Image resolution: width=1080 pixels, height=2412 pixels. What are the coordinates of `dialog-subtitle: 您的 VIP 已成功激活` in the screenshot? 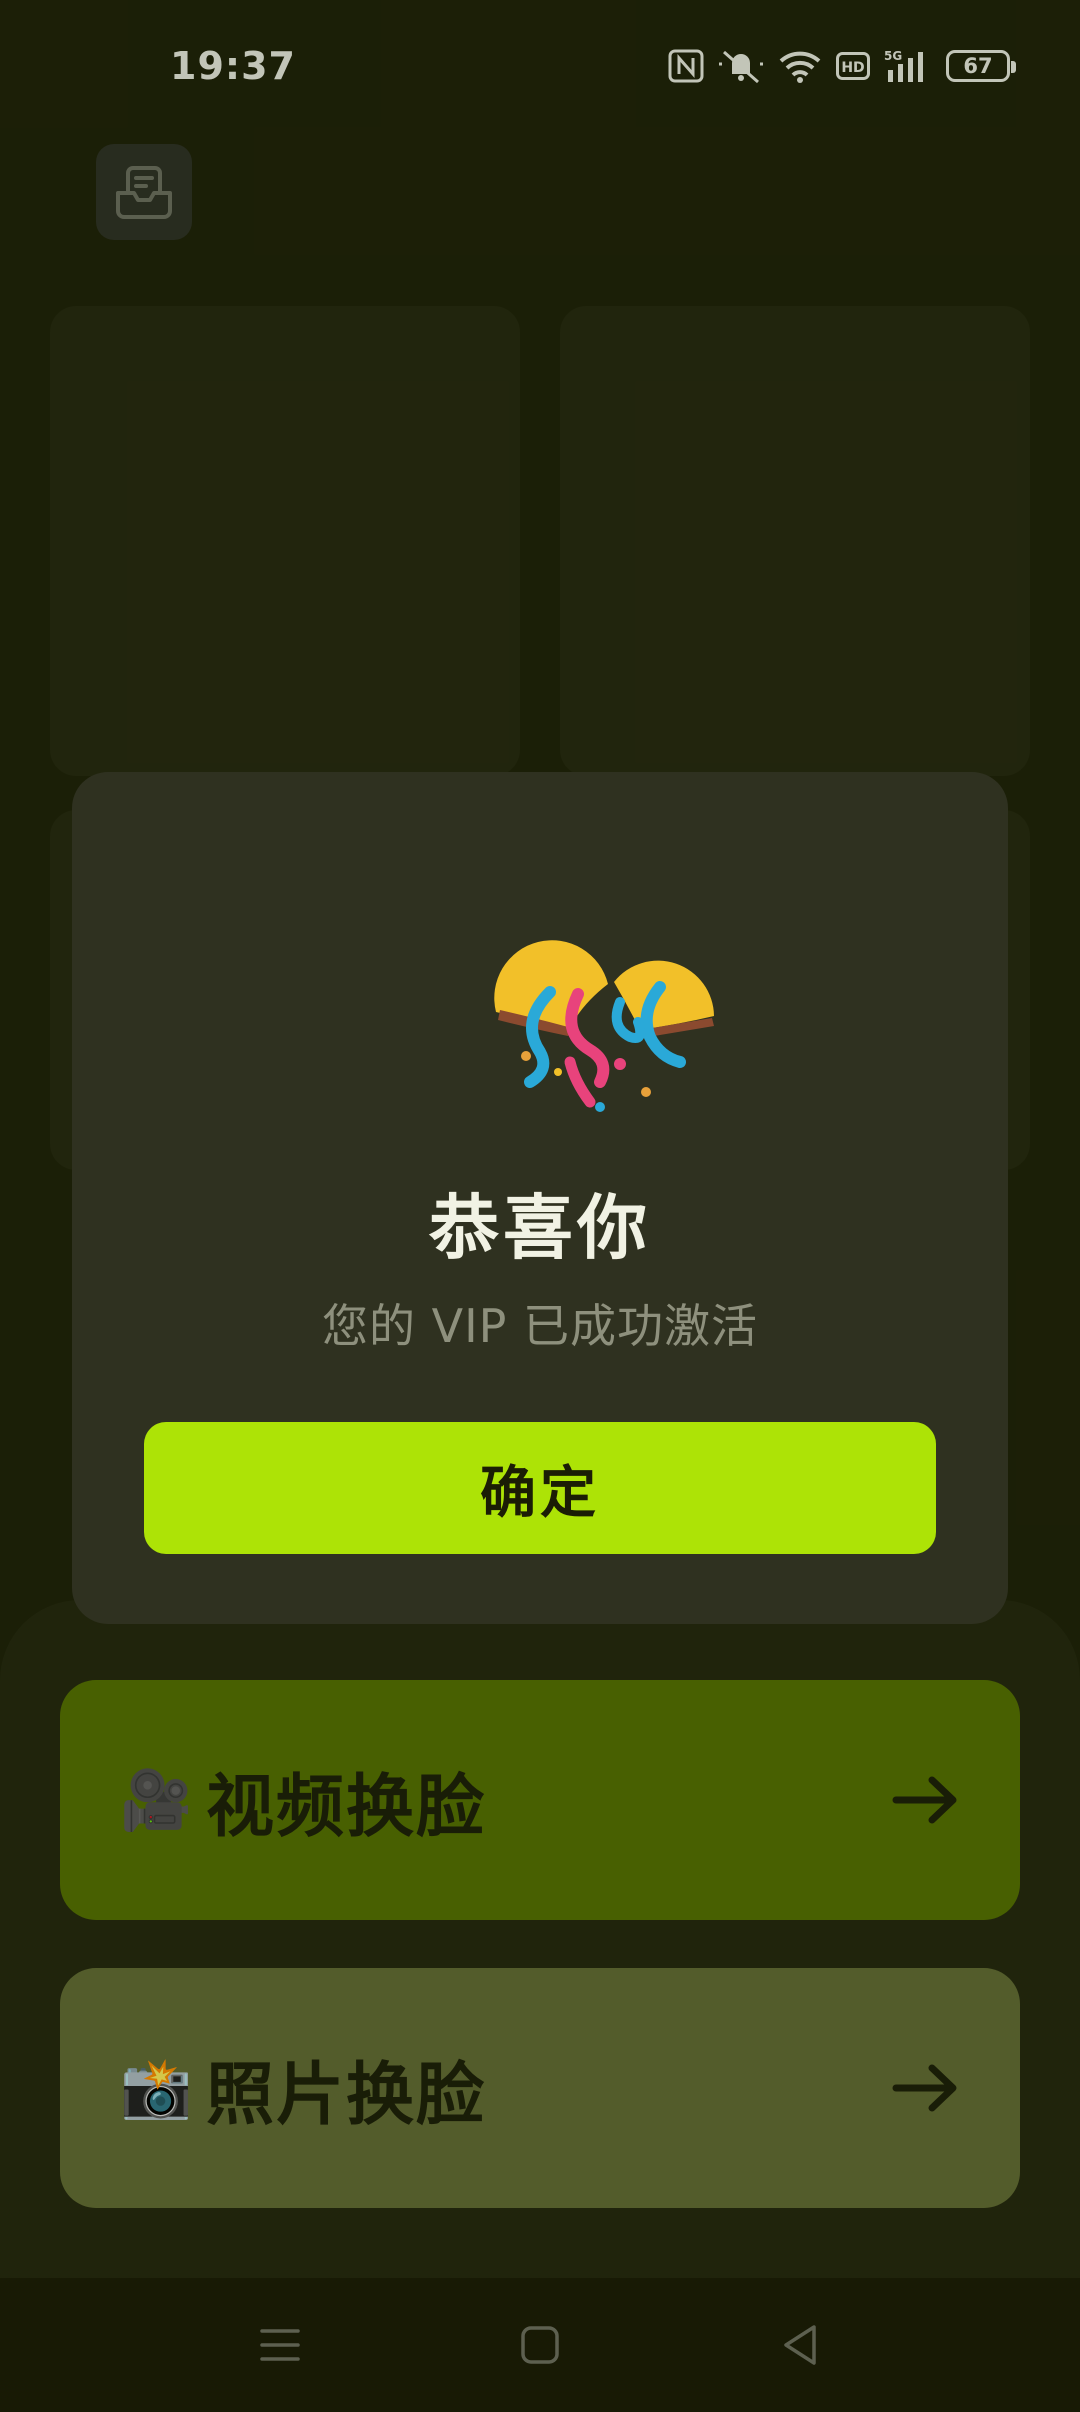 It's located at (540, 1326).